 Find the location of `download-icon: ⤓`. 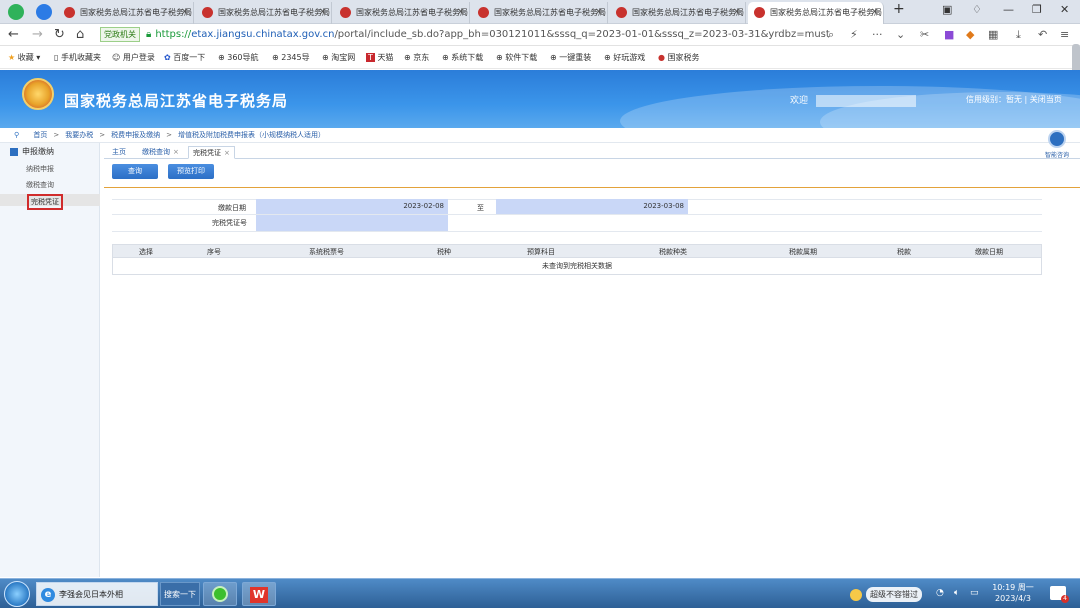

download-icon: ⤓ is located at coordinates (1018, 35).